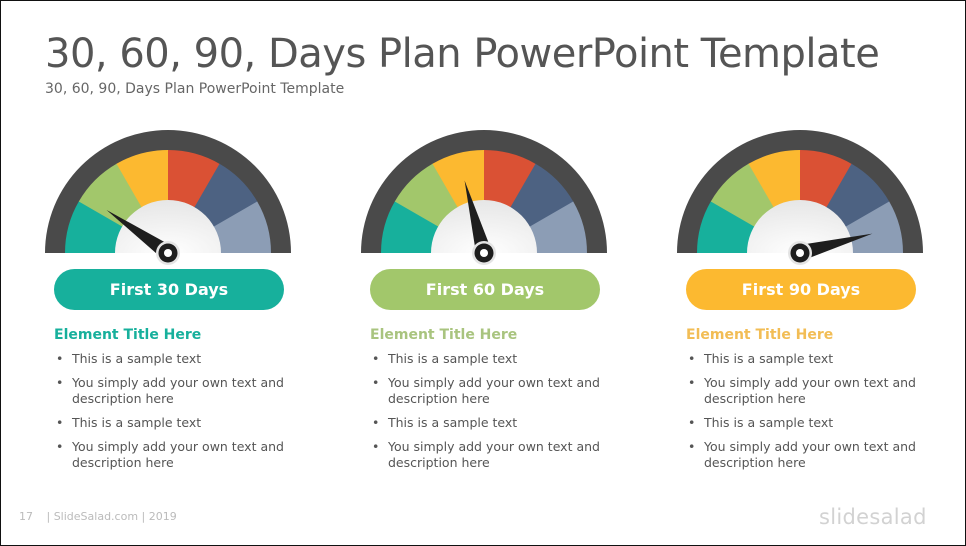 The width and height of the screenshot is (966, 546). What do you see at coordinates (169, 289) in the screenshot?
I see `first-30-days-button: First 30 Days` at bounding box center [169, 289].